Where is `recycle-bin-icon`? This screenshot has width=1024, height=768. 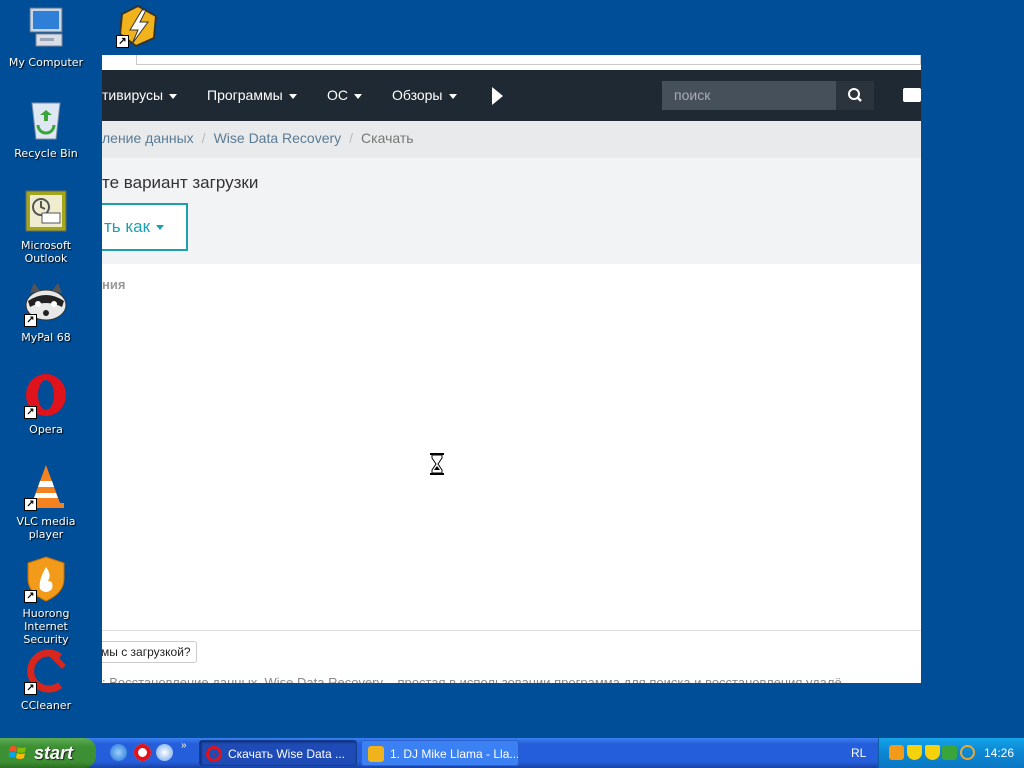 recycle-bin-icon is located at coordinates (46, 119).